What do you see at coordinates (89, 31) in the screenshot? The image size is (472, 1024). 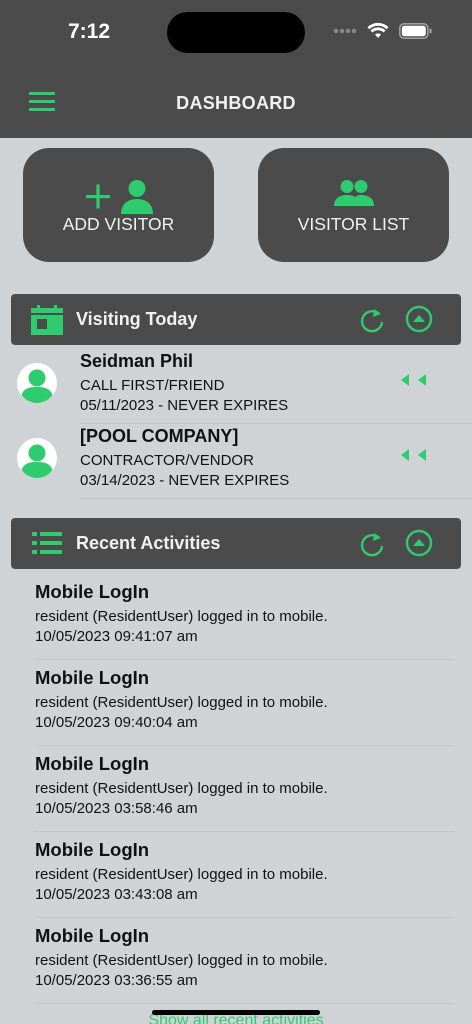 I see `status-time: 7:12` at bounding box center [89, 31].